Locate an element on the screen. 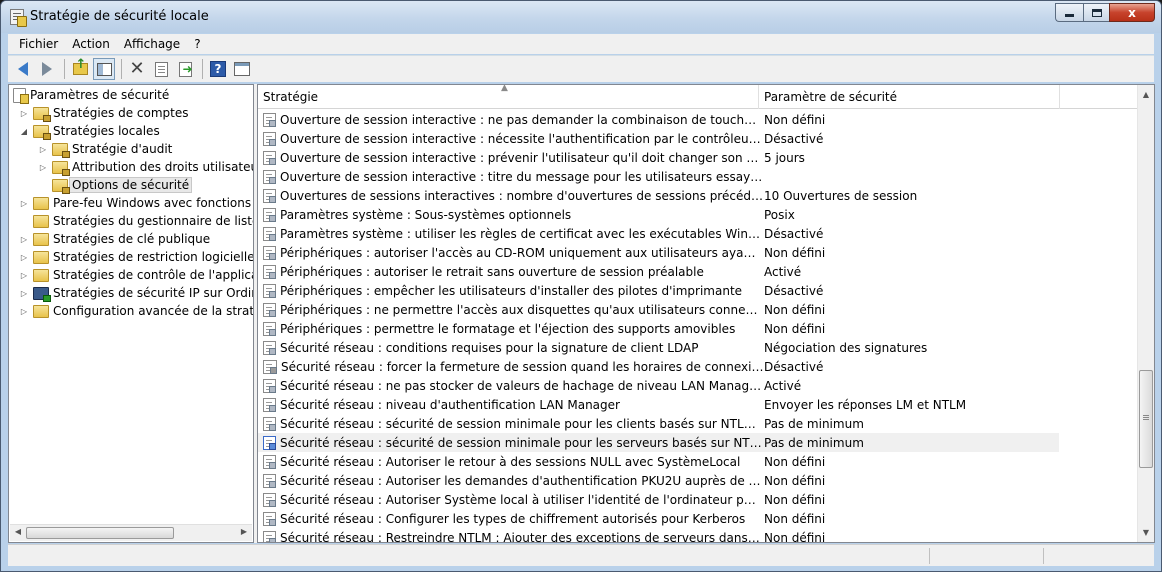  column-header-strategie: ▲ Stratégie is located at coordinates (508, 97).